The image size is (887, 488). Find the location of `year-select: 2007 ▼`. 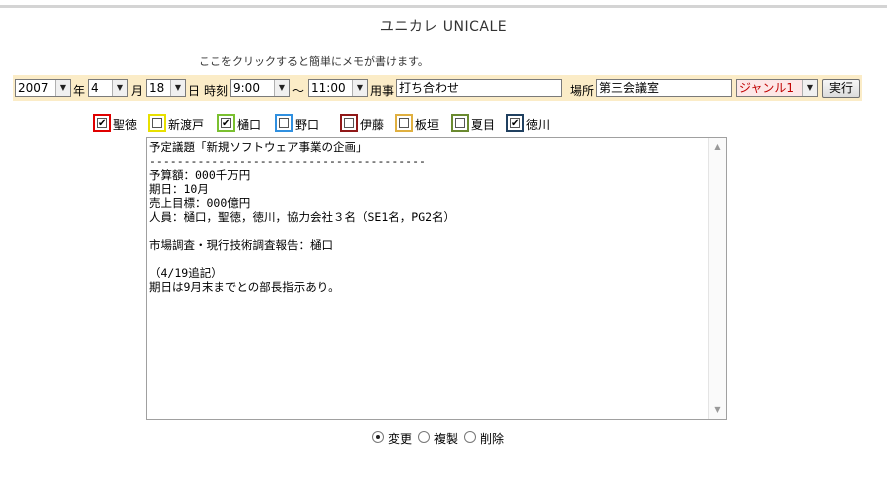

year-select: 2007 ▼ is located at coordinates (43, 88).